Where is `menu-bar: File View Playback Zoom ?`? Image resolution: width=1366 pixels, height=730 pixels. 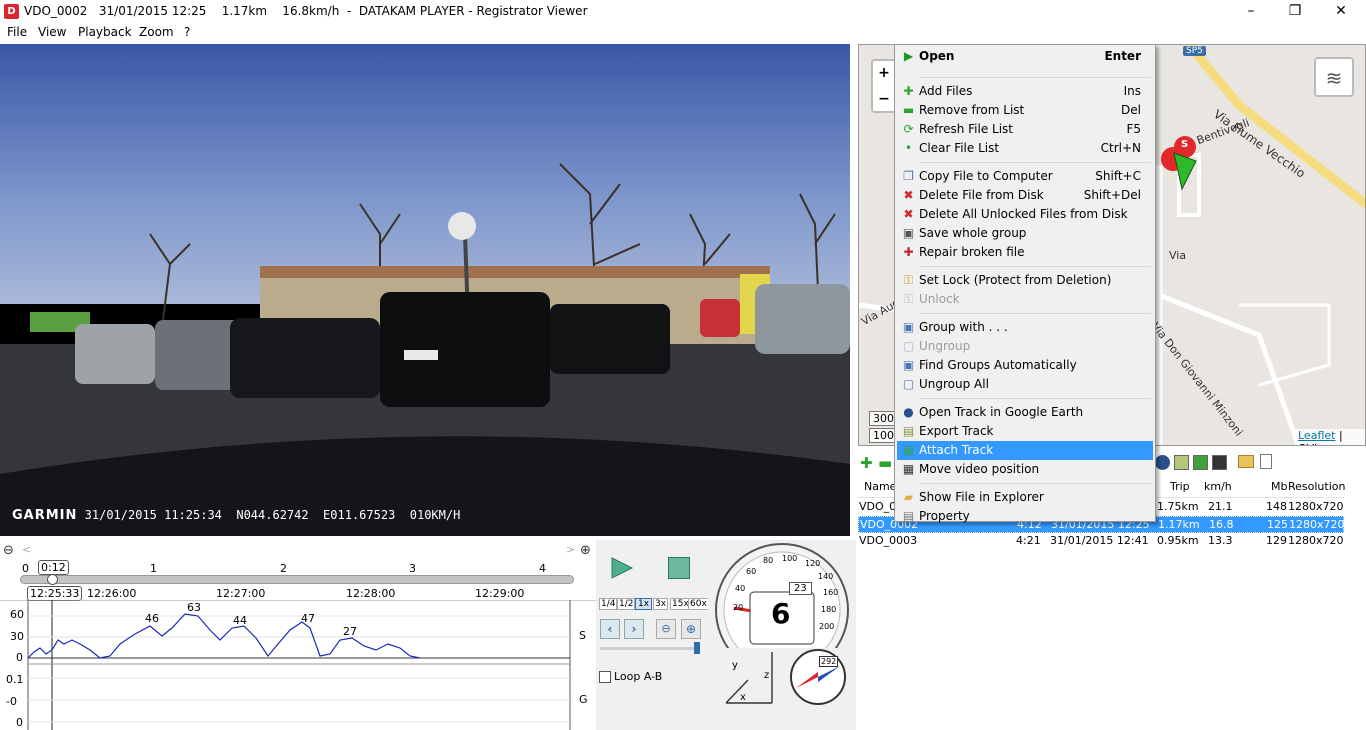
menu-bar: File View Playback Zoom ? is located at coordinates (683, 33).